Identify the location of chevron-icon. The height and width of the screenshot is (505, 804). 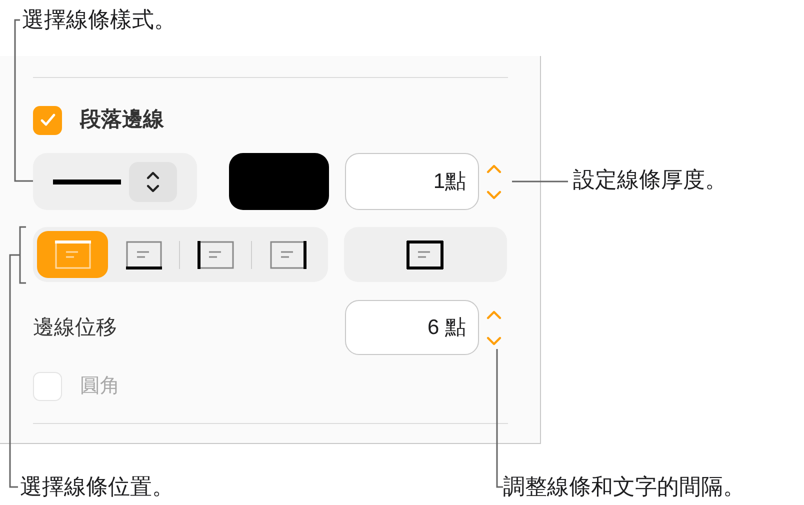
(153, 182).